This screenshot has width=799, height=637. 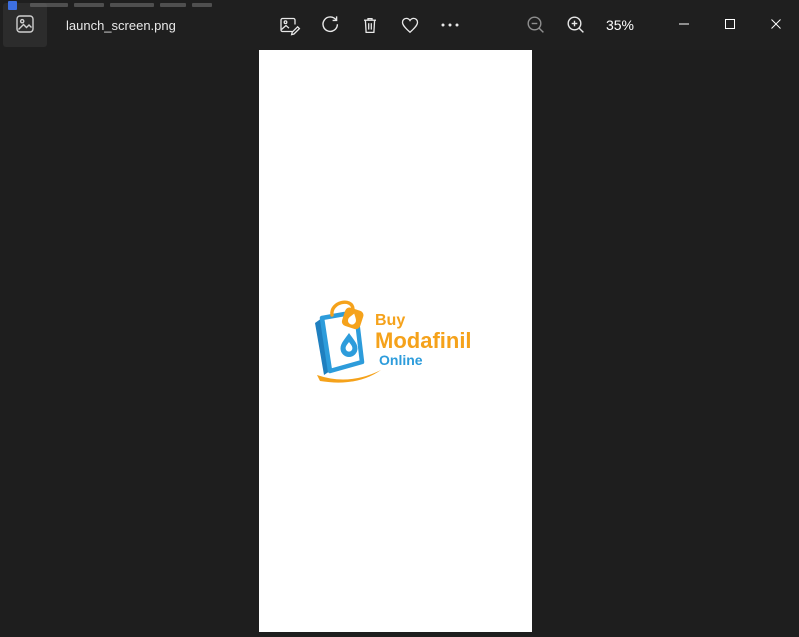 I want to click on zoom-out-button, so click(x=536, y=25).